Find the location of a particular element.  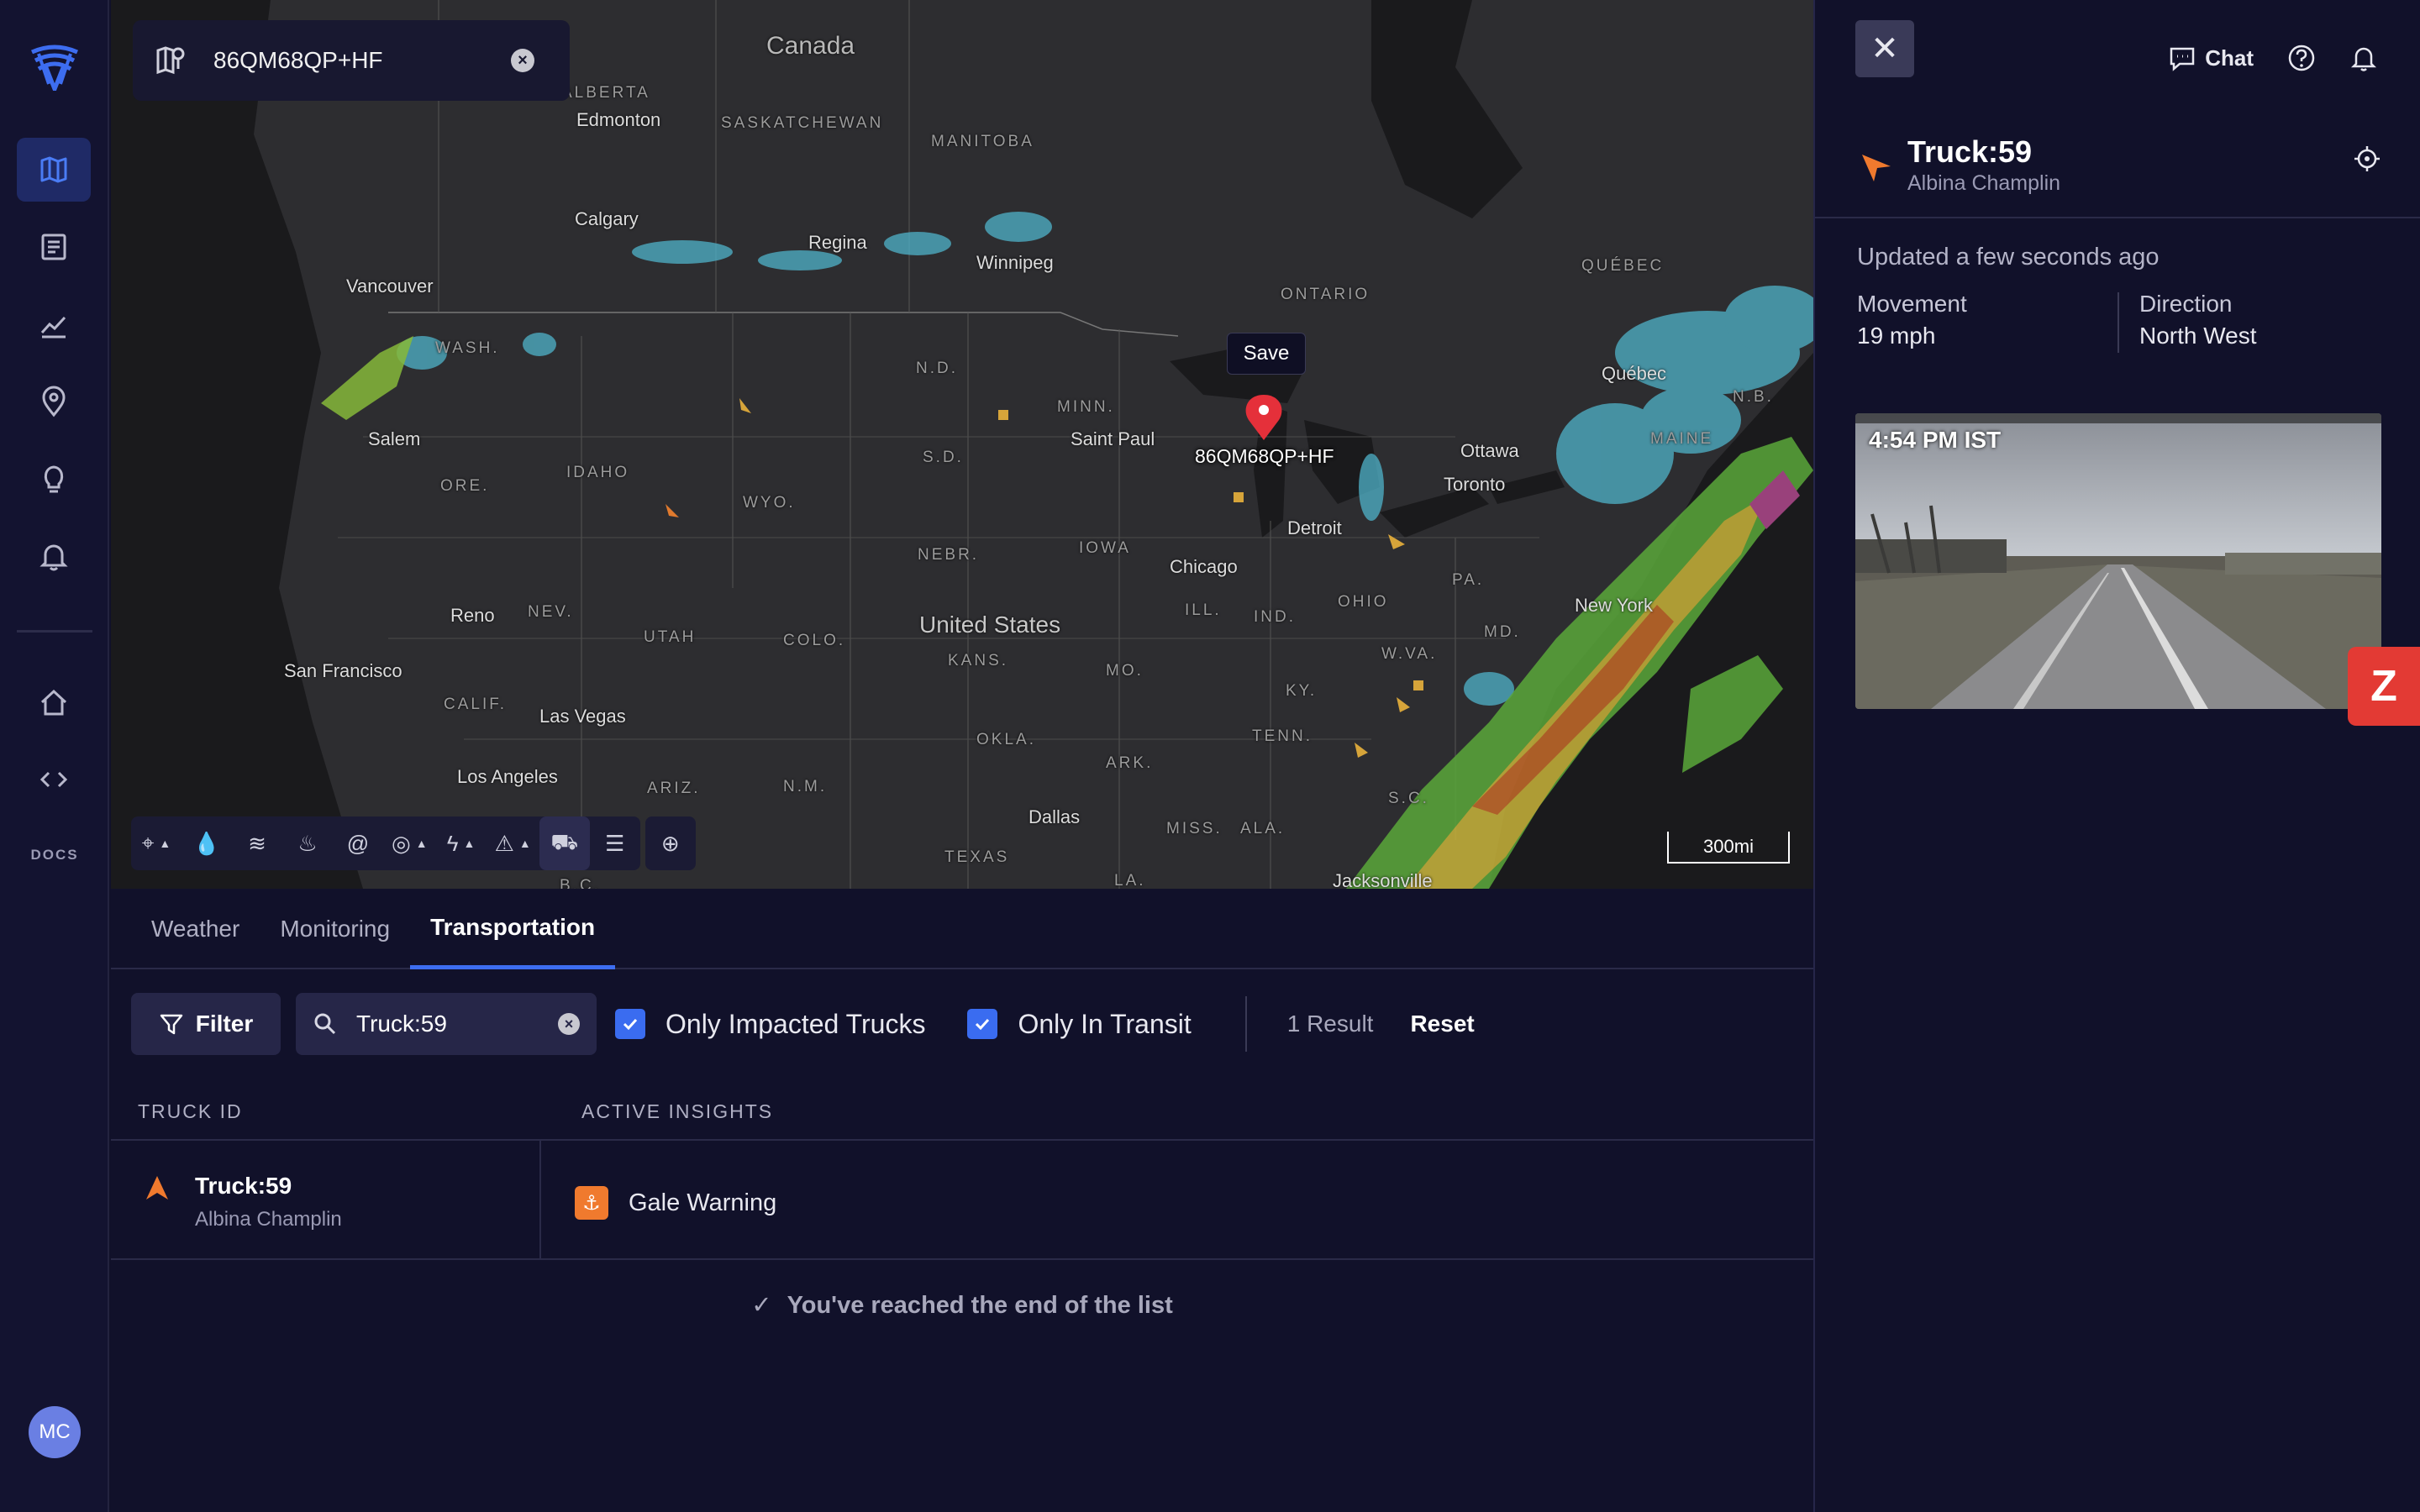

map-label: United States is located at coordinates (990, 625).